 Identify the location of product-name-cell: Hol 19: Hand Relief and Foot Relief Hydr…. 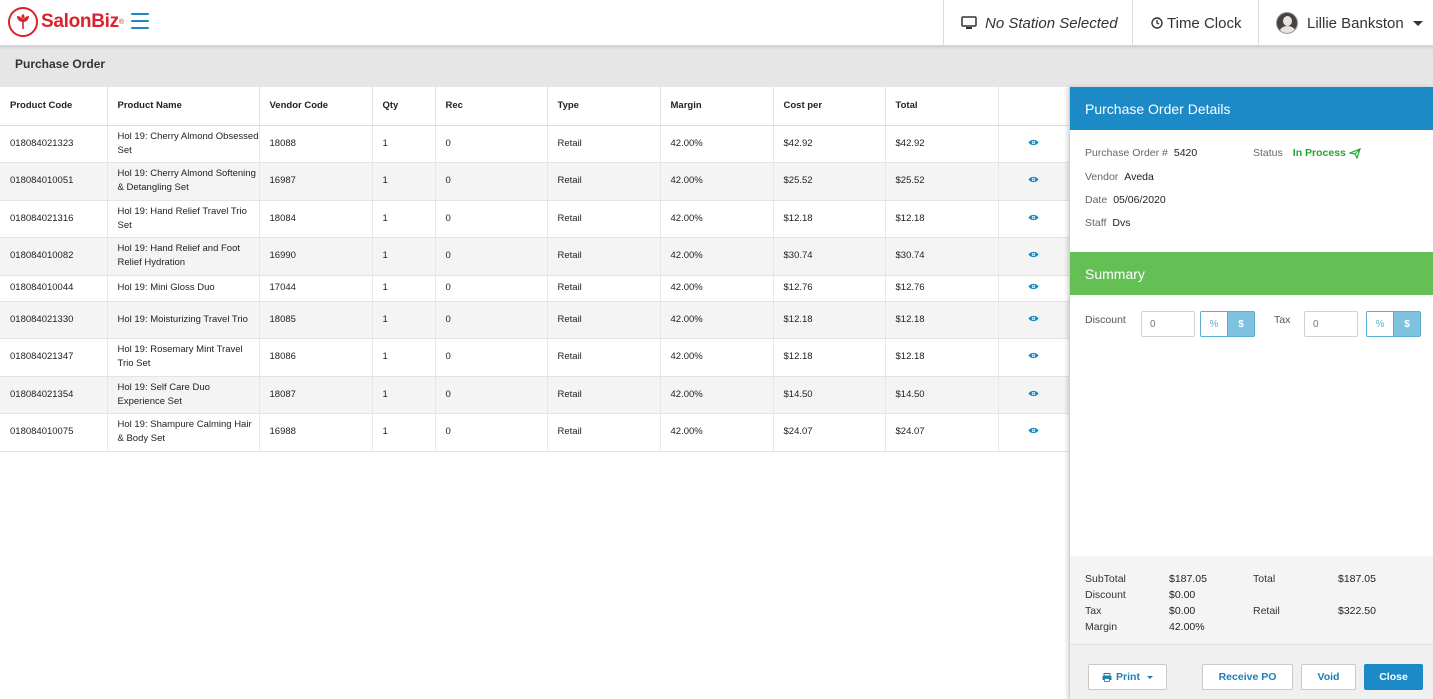
(183, 256).